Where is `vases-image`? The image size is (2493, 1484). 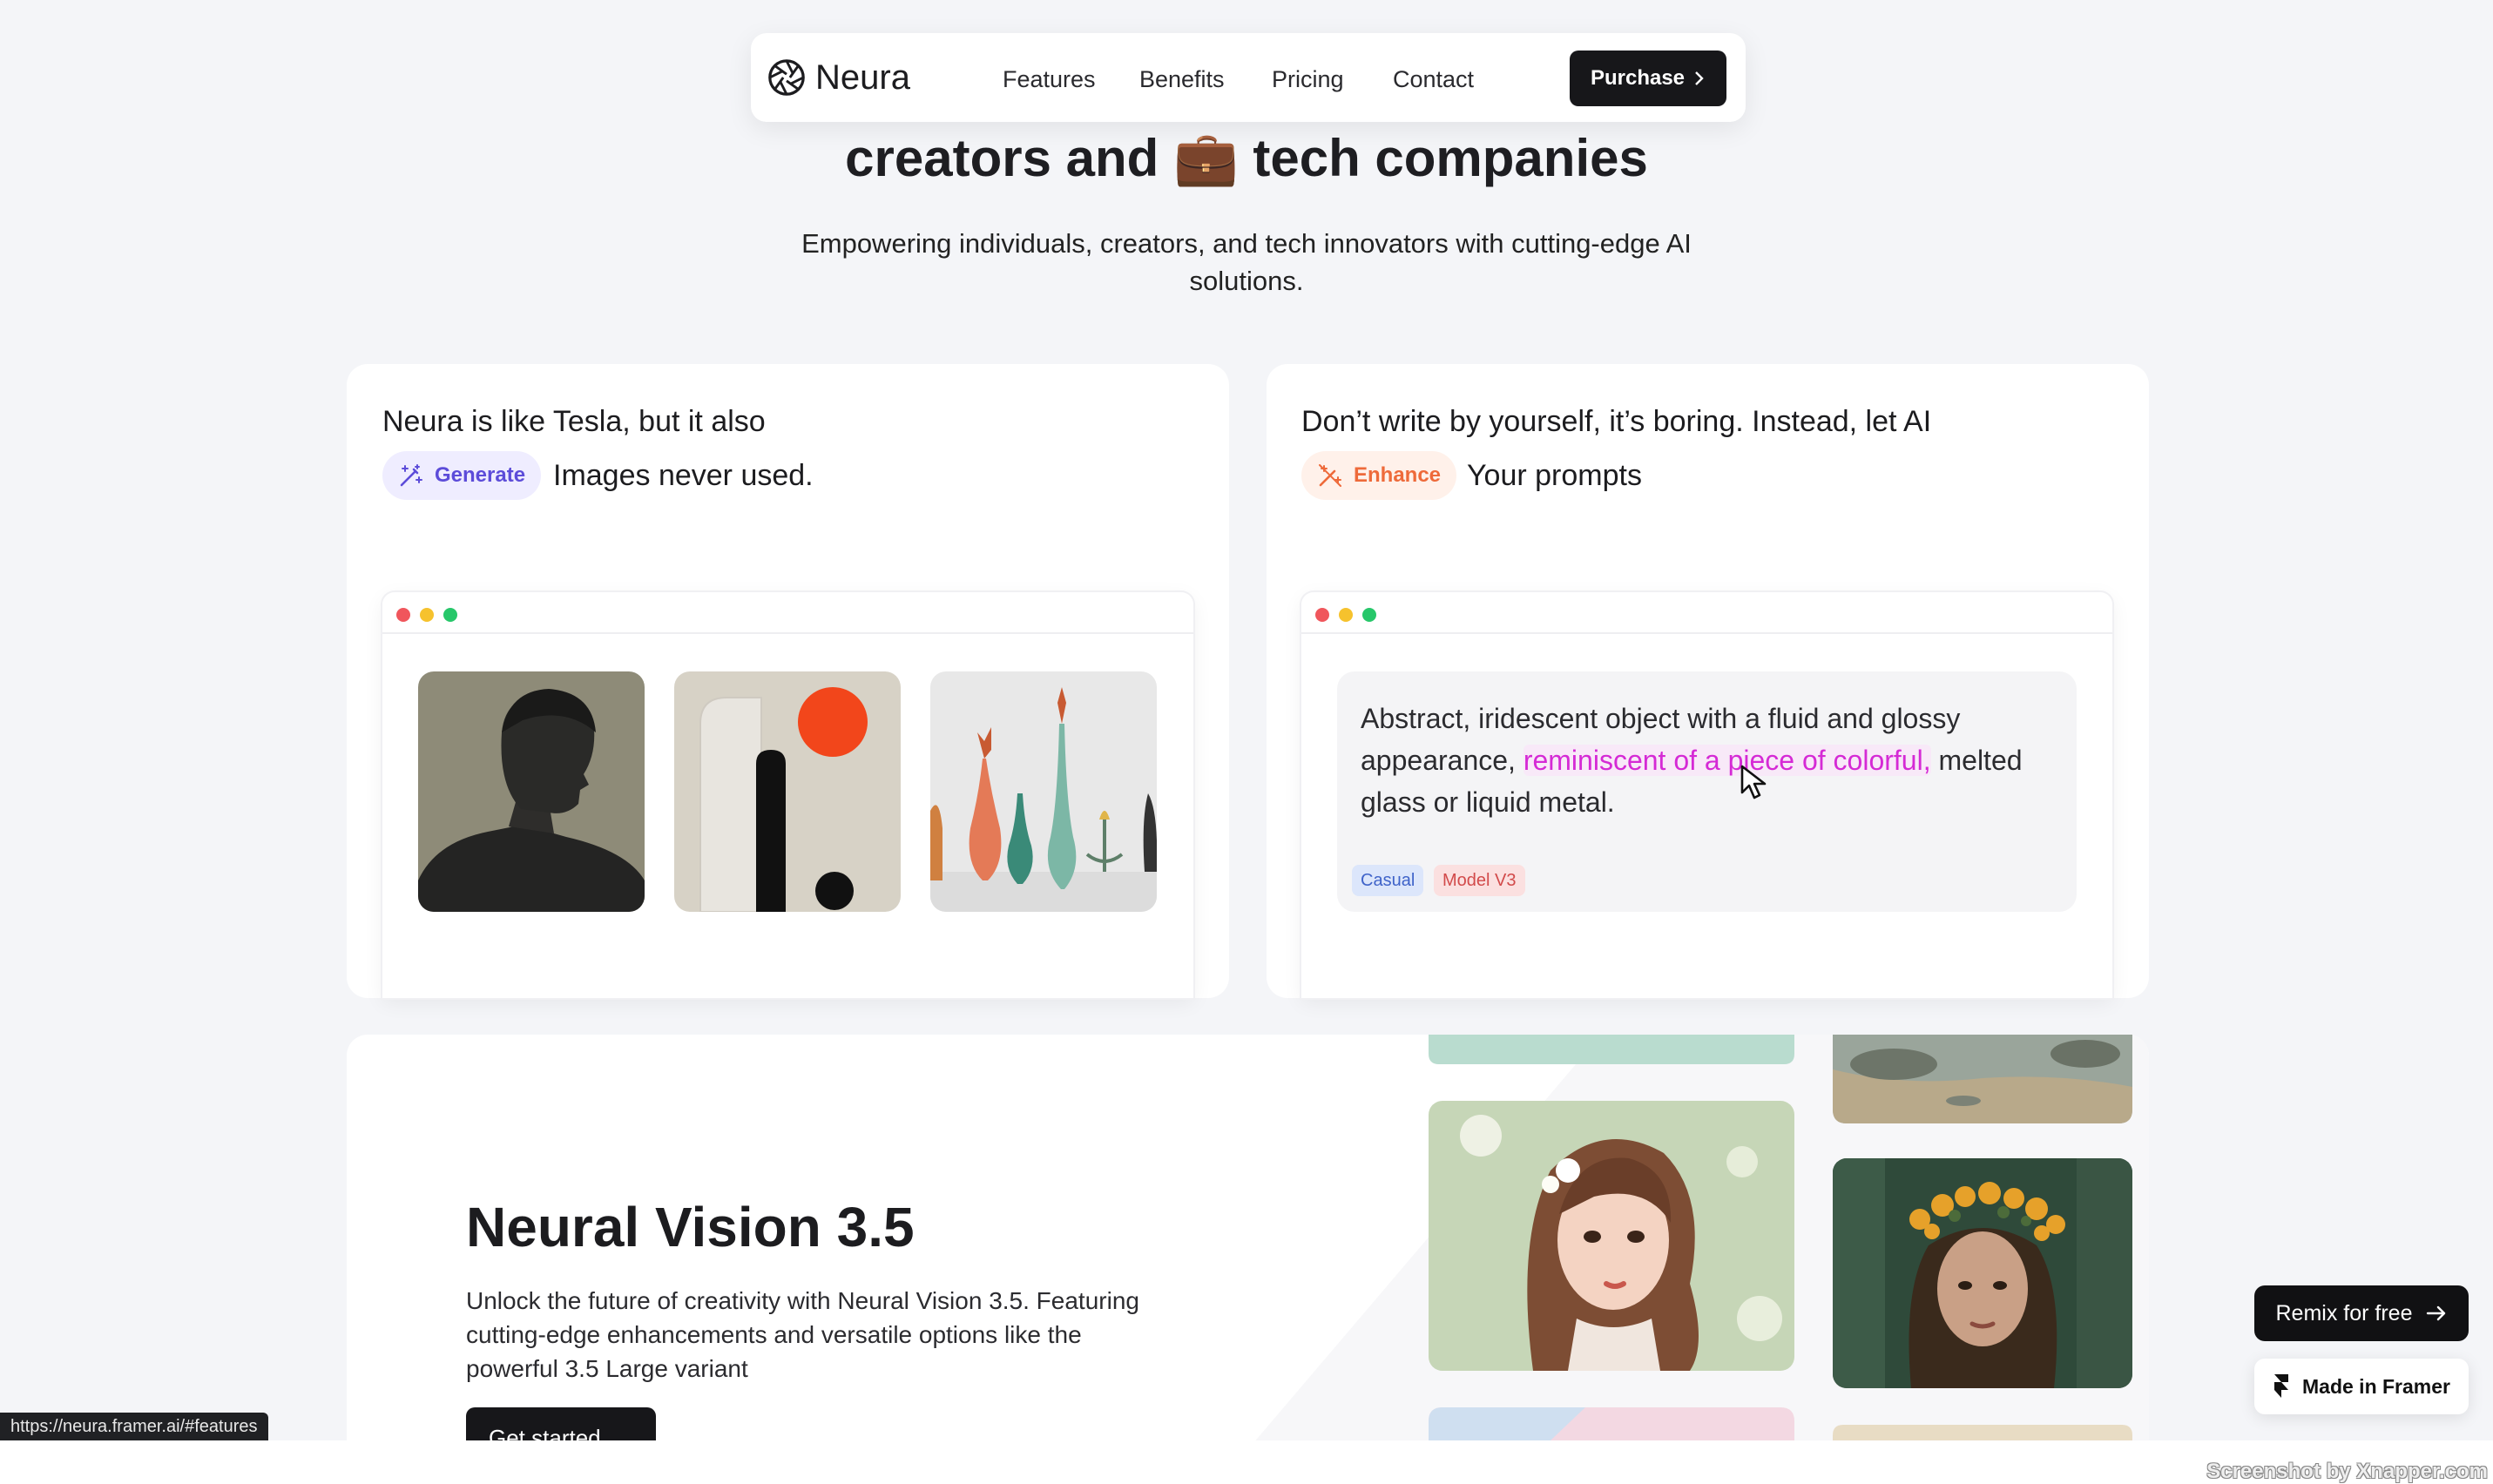
vases-image is located at coordinates (1044, 791).